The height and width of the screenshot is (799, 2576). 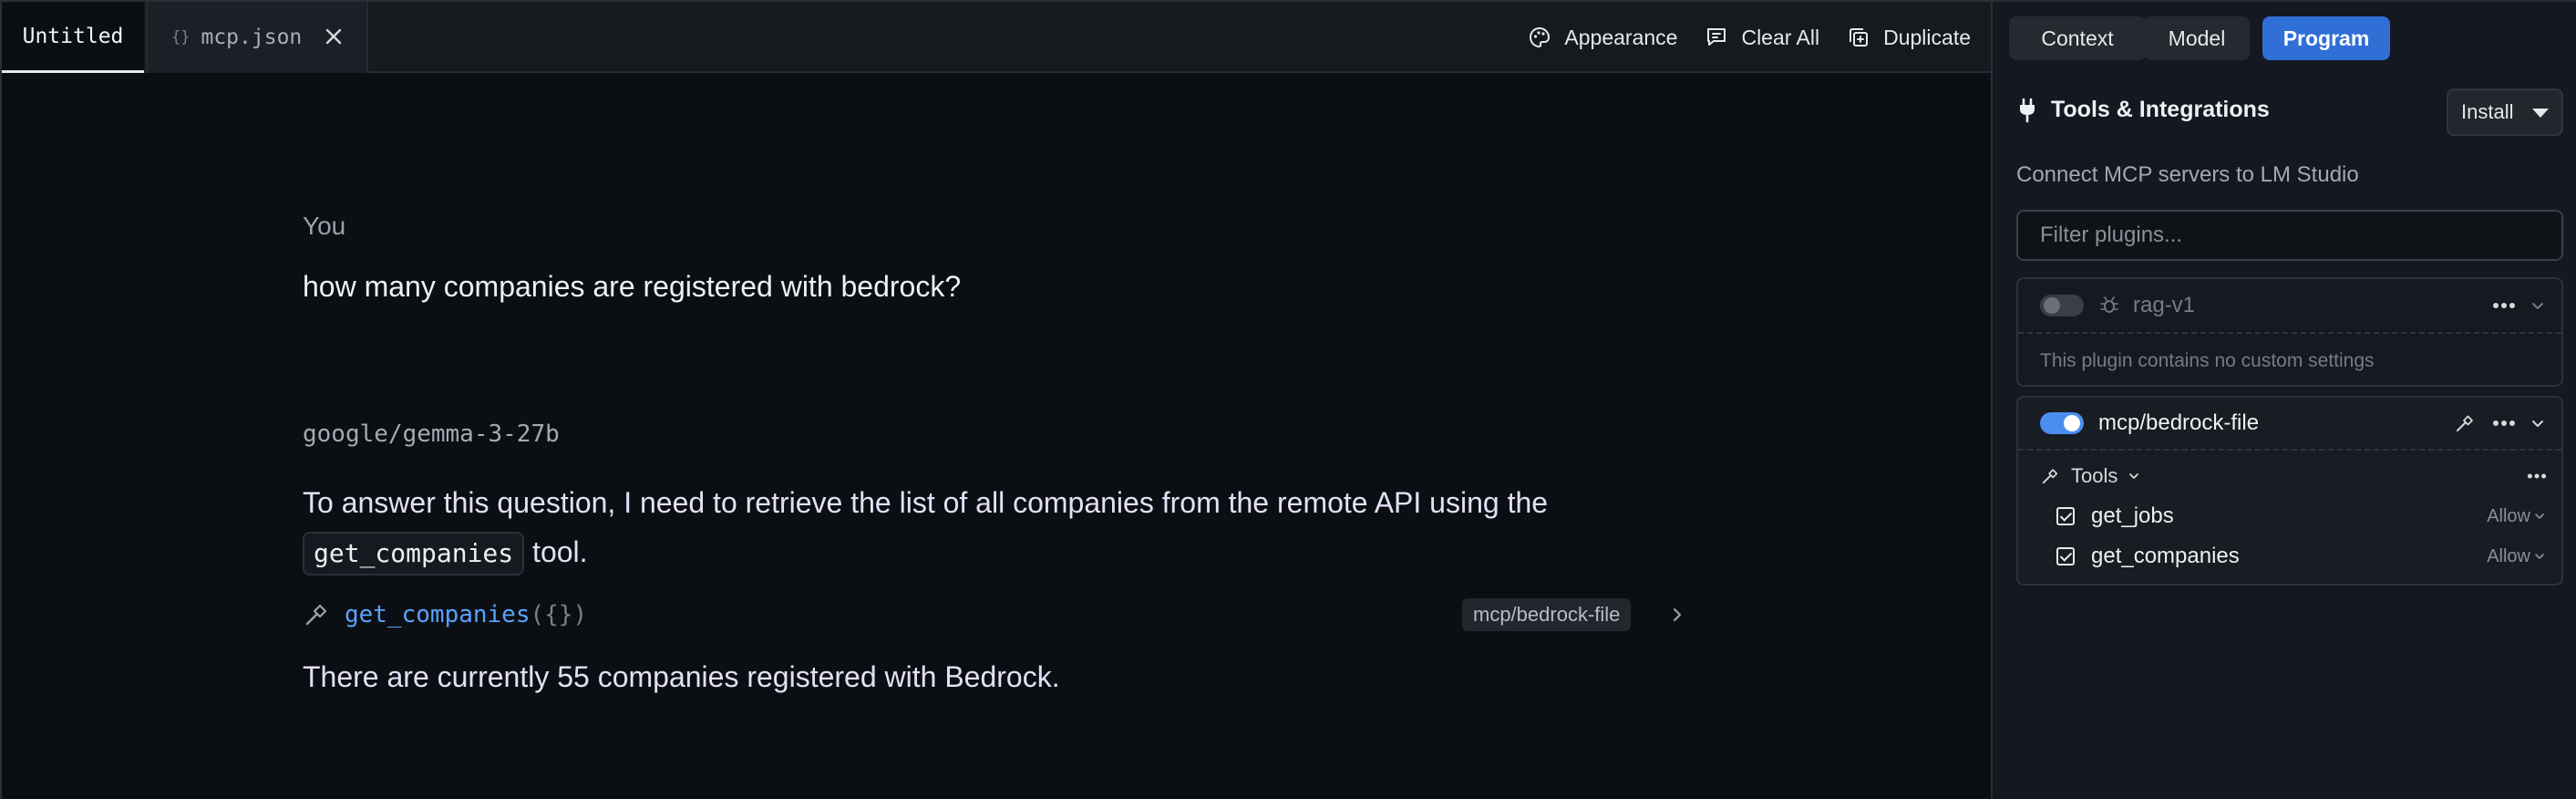 I want to click on model-name-label: google/gemma-3-27b, so click(x=431, y=434).